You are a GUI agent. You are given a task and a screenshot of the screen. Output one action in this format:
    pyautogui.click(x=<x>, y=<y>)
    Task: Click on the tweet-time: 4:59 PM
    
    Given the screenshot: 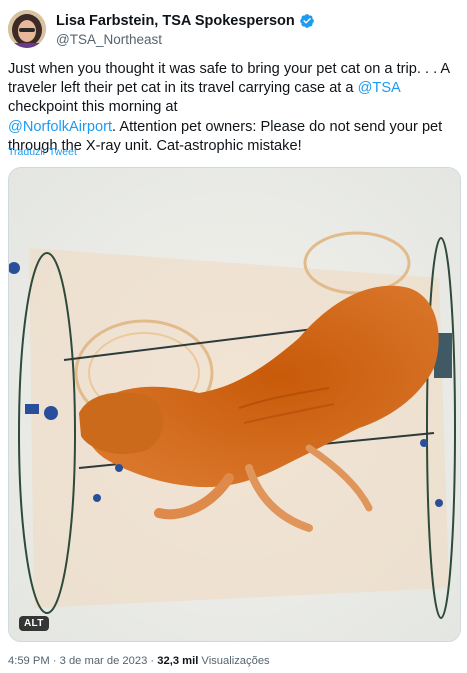 What is the action you would take?
    pyautogui.click(x=29, y=661)
    